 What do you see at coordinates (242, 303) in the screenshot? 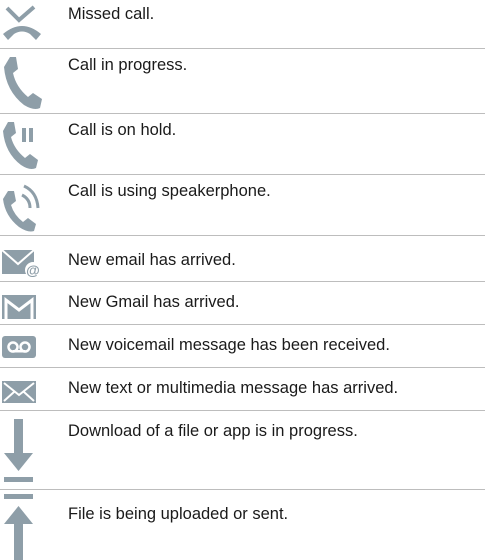
I see `list-item: New Gmail has arrived.` at bounding box center [242, 303].